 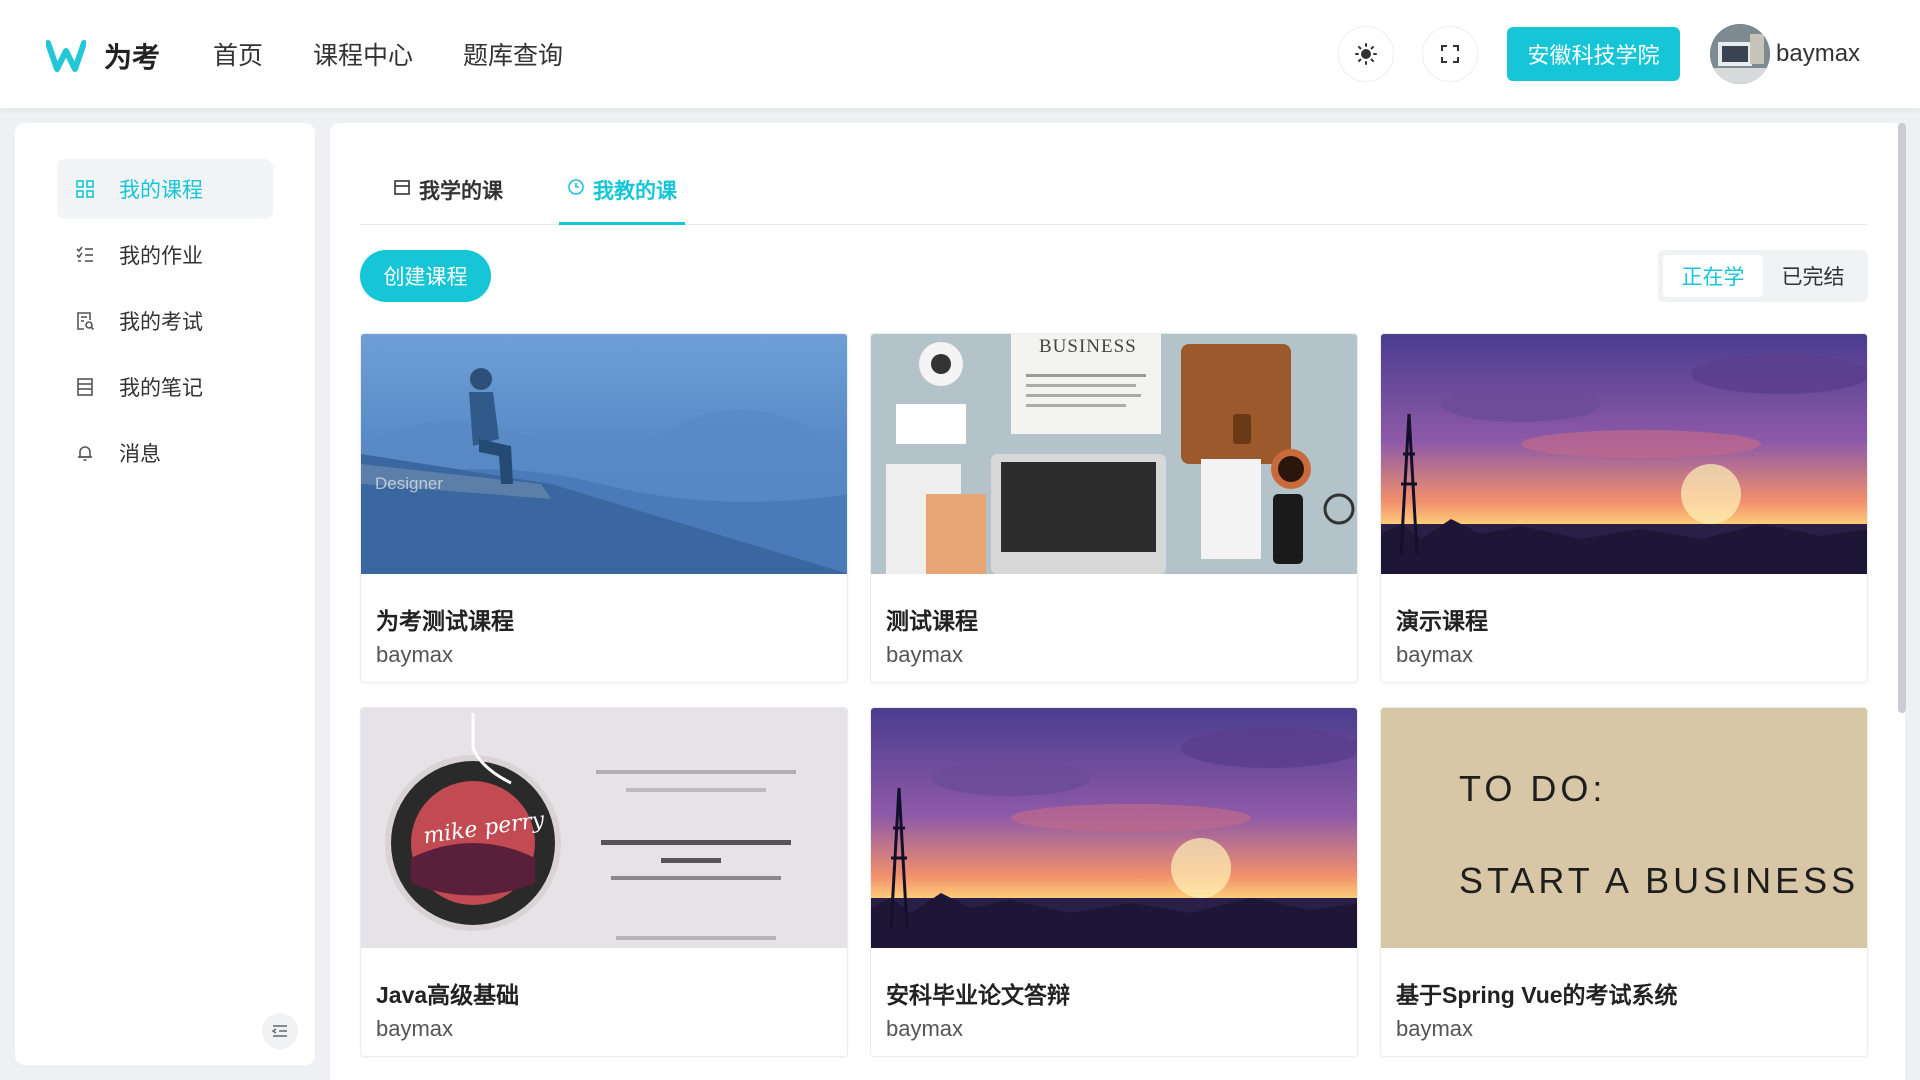 What do you see at coordinates (960, 54) in the screenshot?
I see `top-header: 为考 首页 课程中心 题库查询 安徽科技学院 baymax` at bounding box center [960, 54].